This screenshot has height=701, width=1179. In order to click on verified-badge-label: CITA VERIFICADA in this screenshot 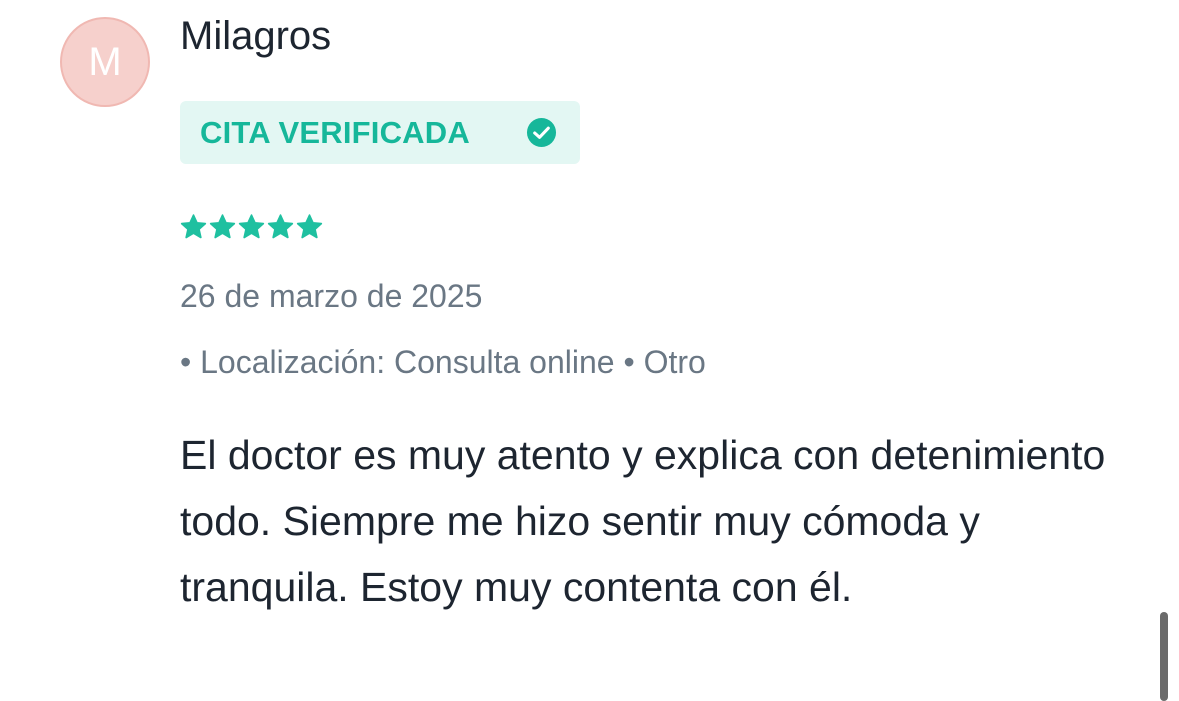, I will do `click(335, 132)`.